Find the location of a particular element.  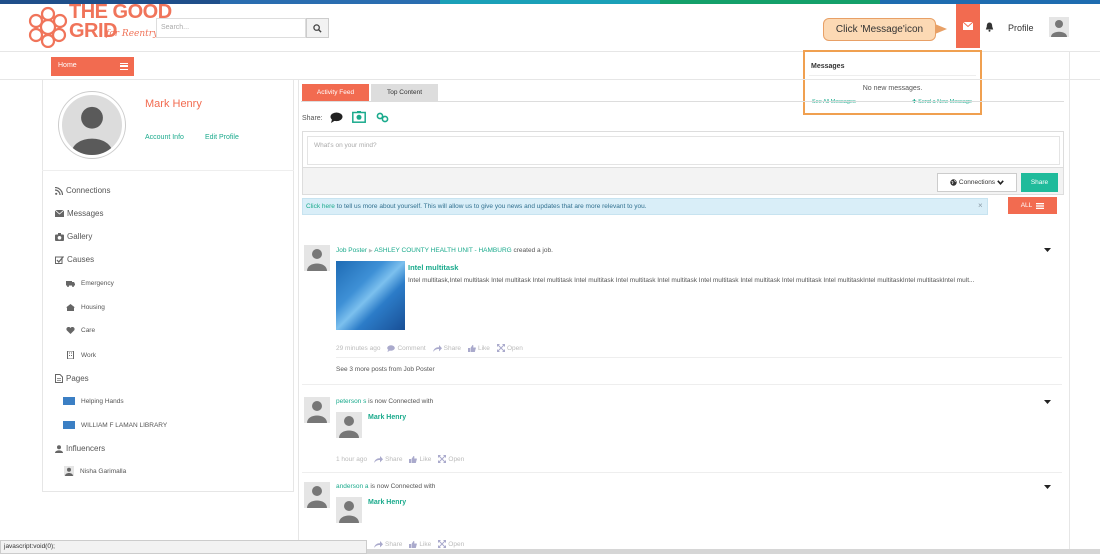

sidebar-item-label: Messages is located at coordinates (85, 213).